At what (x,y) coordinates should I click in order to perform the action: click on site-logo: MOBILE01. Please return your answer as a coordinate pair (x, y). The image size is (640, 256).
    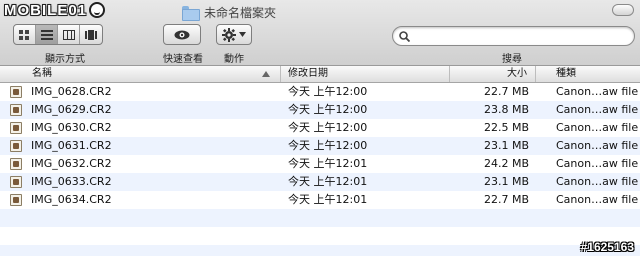
    Looking at the image, I should click on (55, 12).